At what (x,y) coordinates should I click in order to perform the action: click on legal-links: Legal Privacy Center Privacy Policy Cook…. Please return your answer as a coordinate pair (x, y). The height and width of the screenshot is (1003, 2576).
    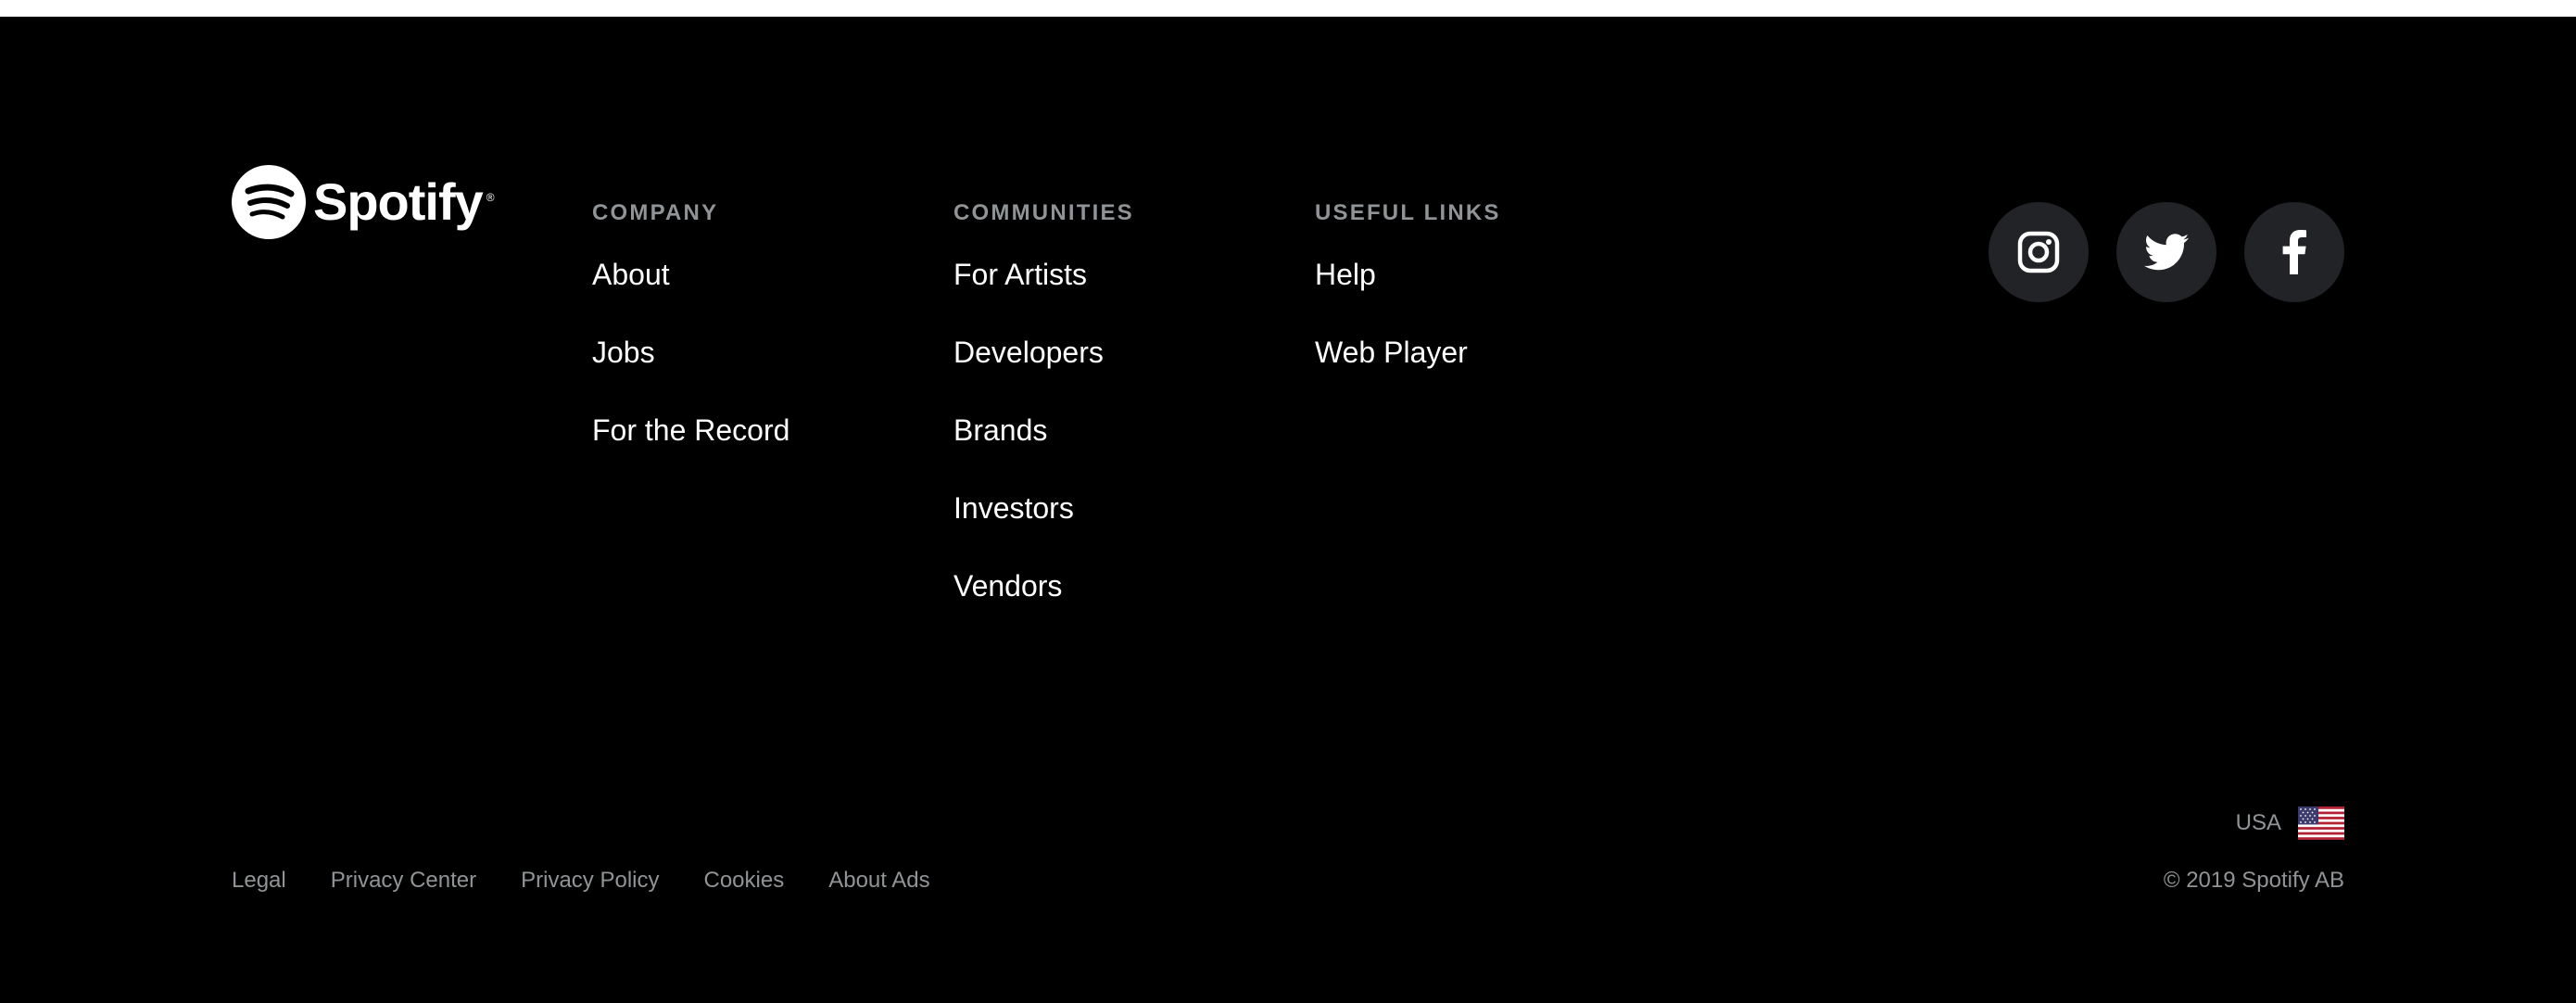
    Looking at the image, I should click on (581, 881).